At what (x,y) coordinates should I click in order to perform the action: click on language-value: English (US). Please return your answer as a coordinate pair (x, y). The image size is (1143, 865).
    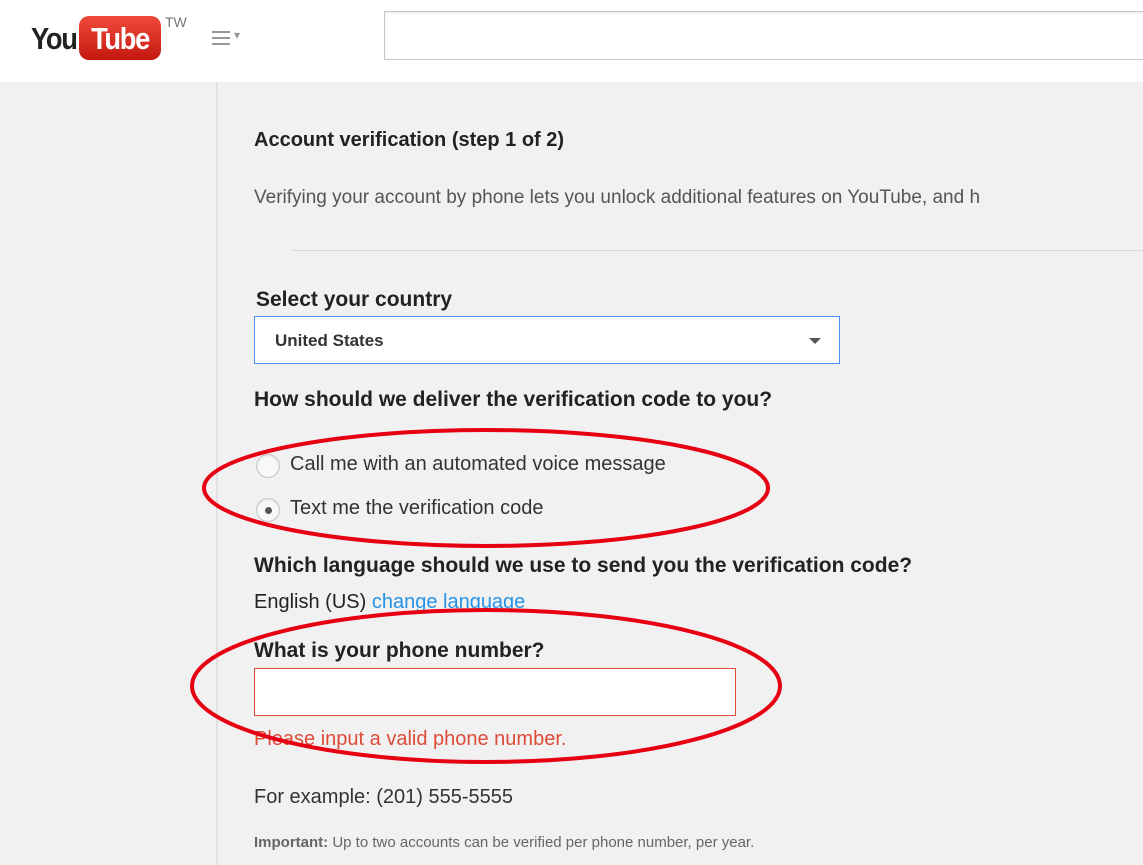
    Looking at the image, I should click on (310, 602).